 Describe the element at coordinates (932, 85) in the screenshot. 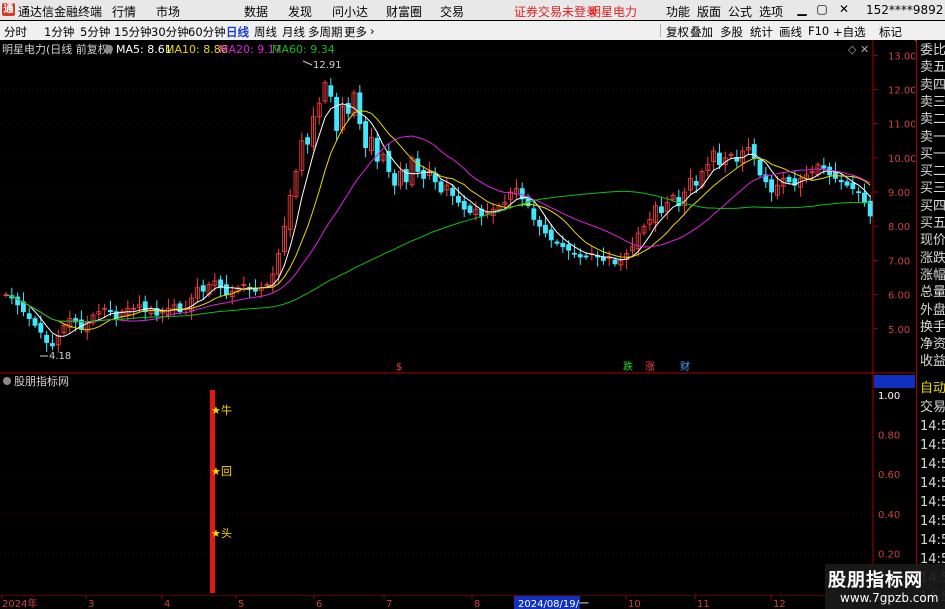

I see `quote-field-label: 卖四` at that location.